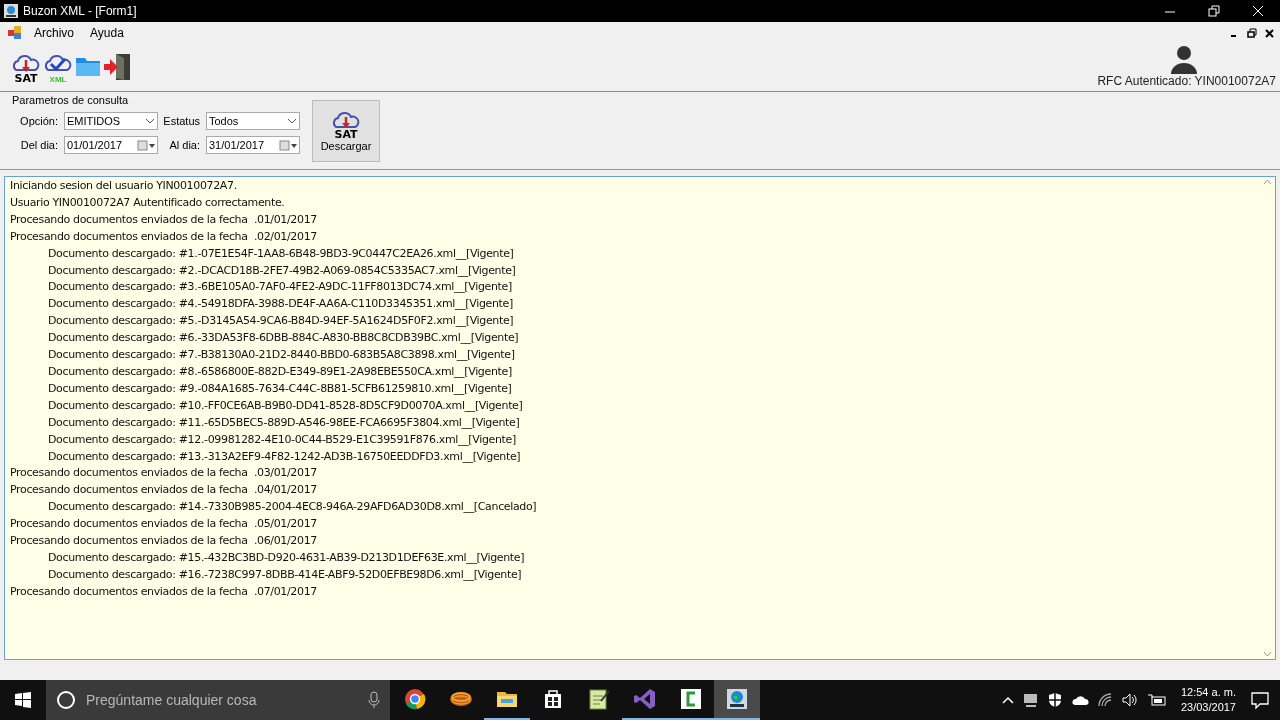  What do you see at coordinates (691, 699) in the screenshot?
I see `recorder-icon` at bounding box center [691, 699].